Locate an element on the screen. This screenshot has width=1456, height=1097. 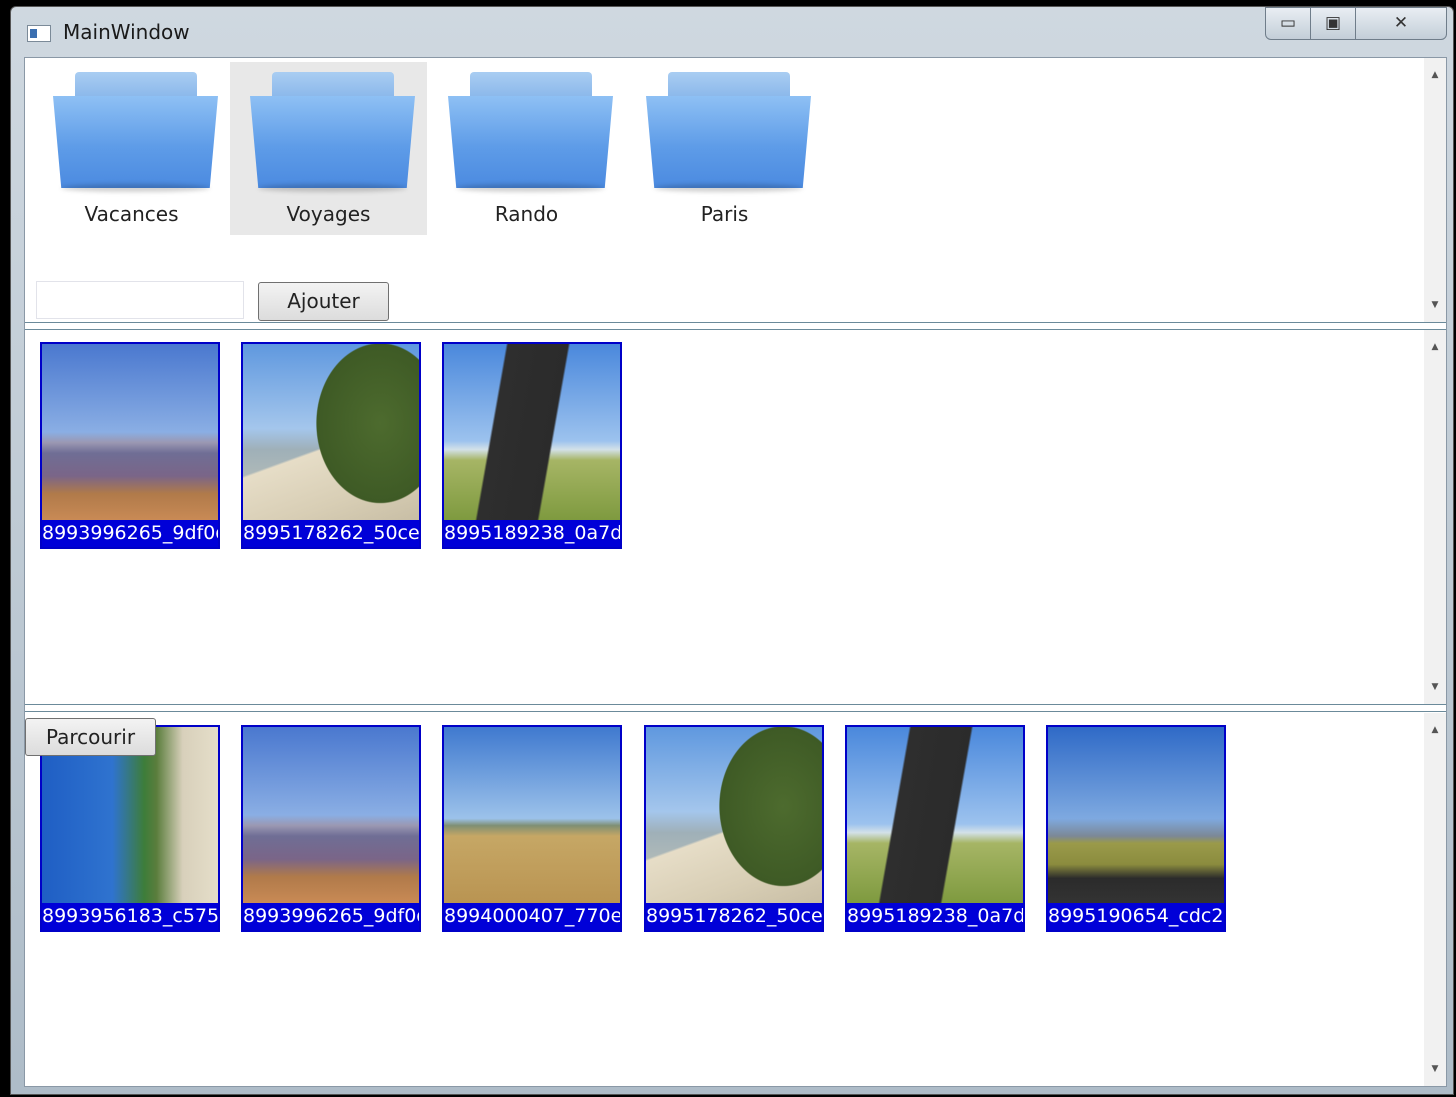
browse-button: Parcourir is located at coordinates (90, 737).